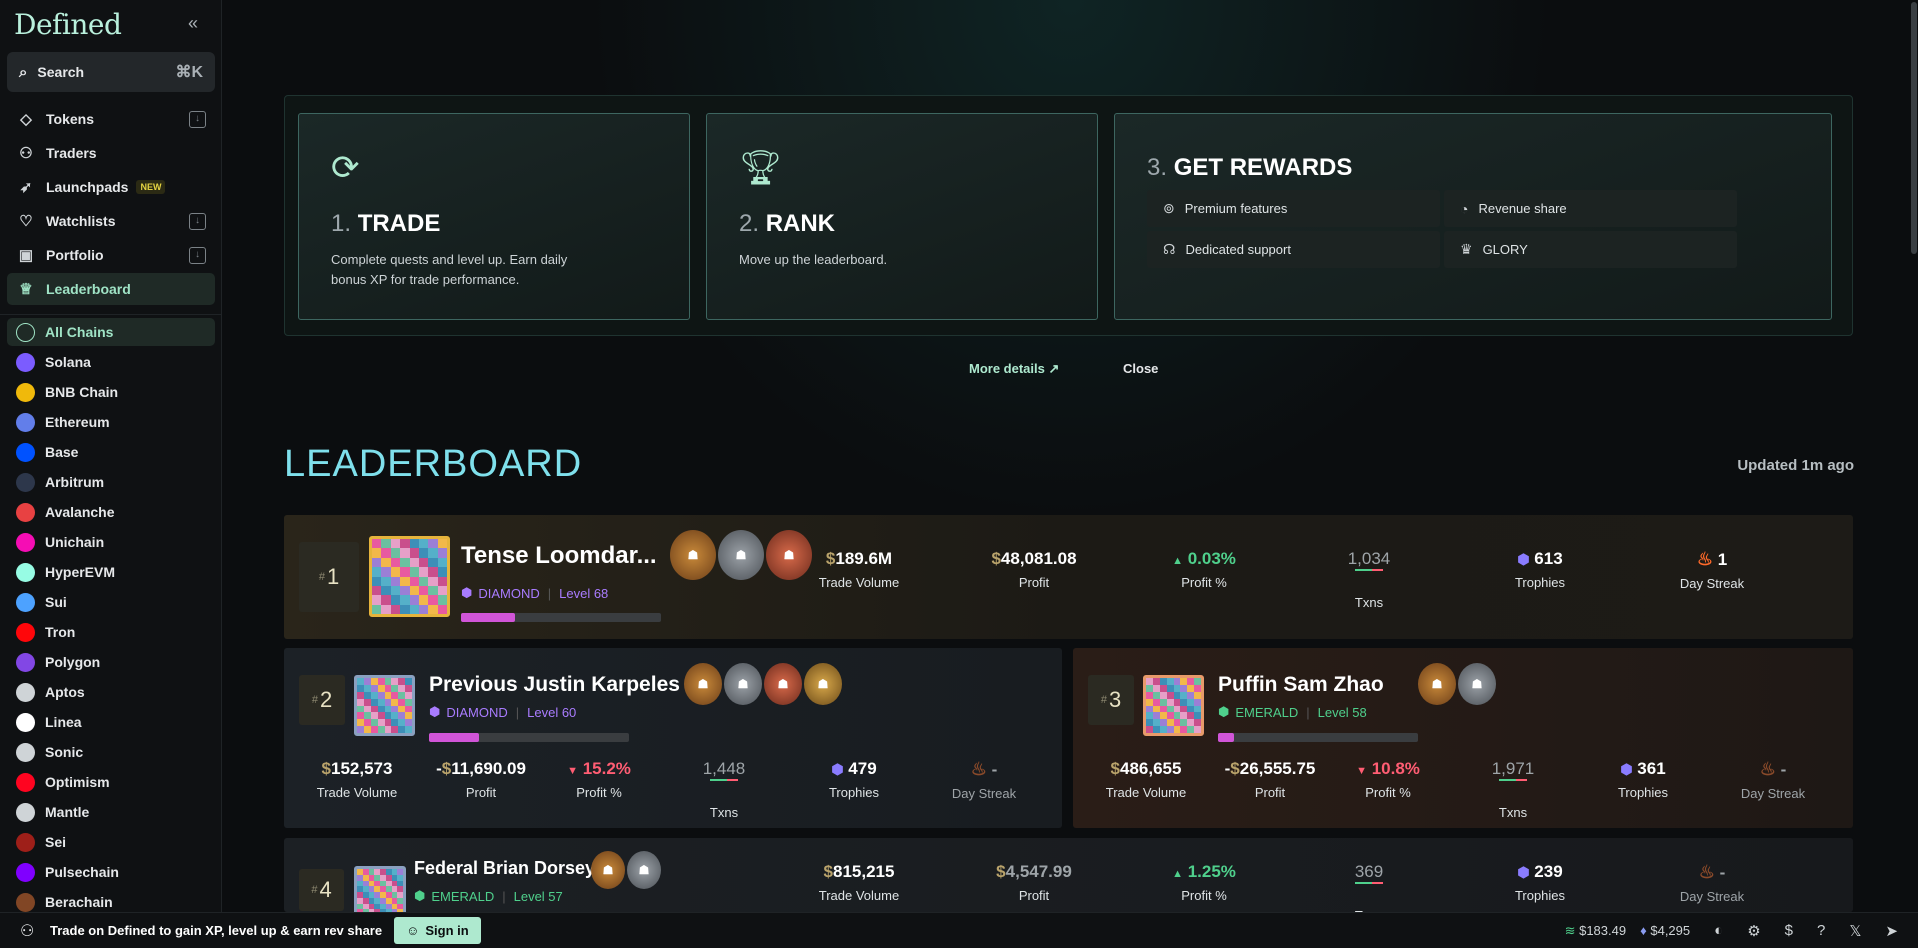  What do you see at coordinates (67, 812) in the screenshot?
I see `chain-label: Mantle` at bounding box center [67, 812].